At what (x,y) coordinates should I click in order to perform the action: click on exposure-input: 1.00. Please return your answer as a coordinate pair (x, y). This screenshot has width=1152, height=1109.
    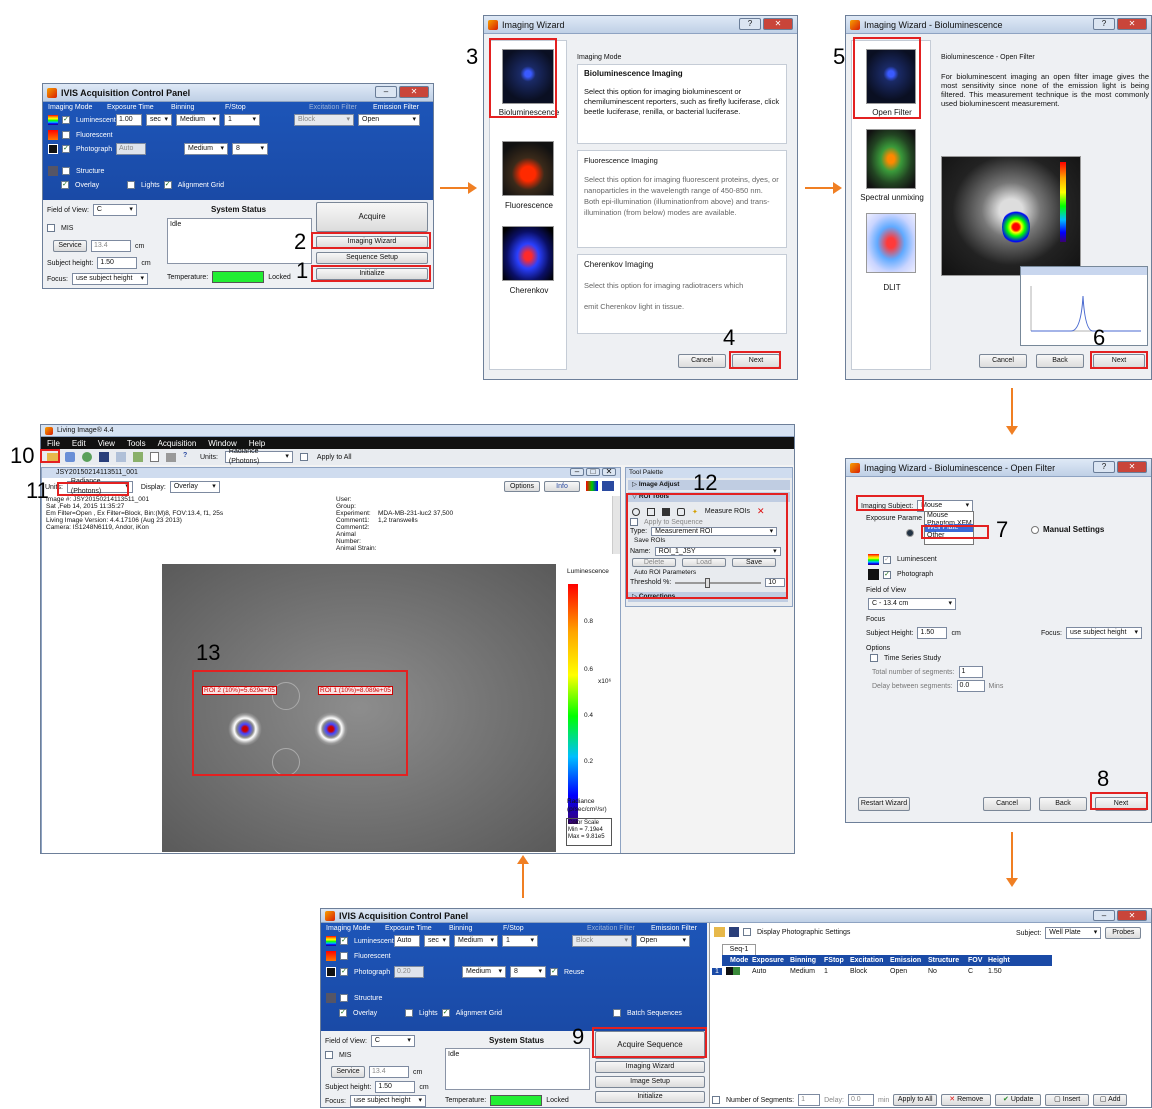
    Looking at the image, I should click on (129, 120).